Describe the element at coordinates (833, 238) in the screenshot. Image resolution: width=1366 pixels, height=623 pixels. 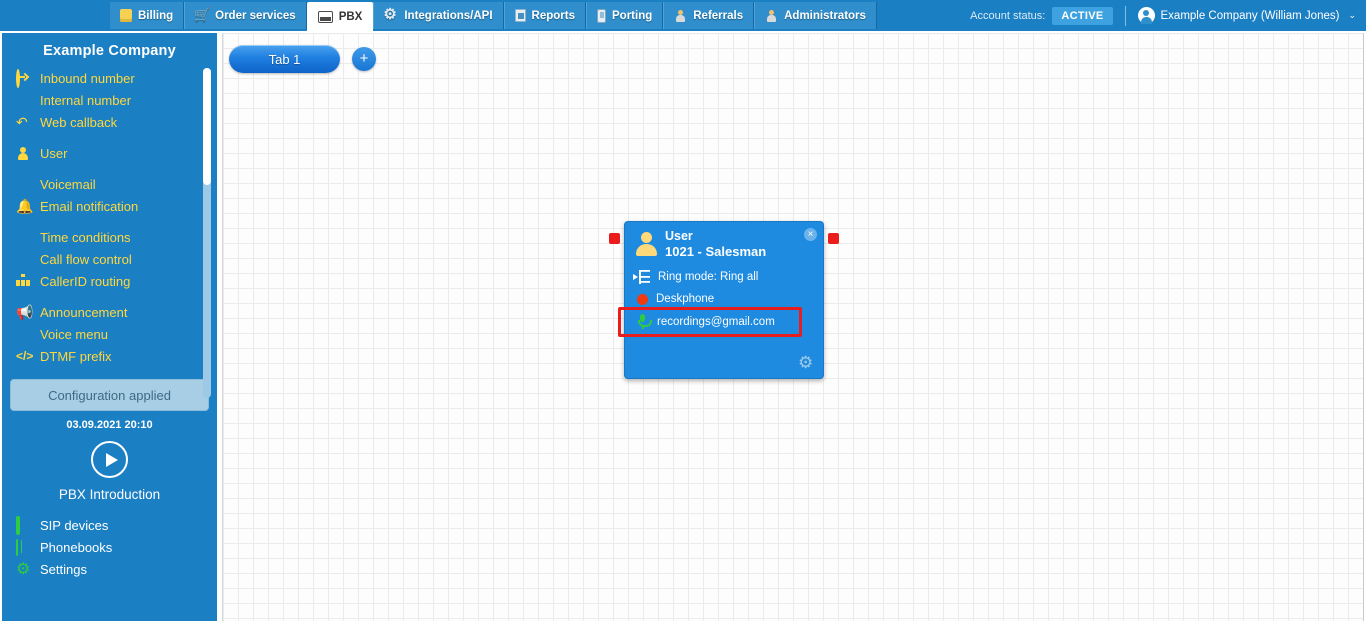
I see `node-output-port` at that location.